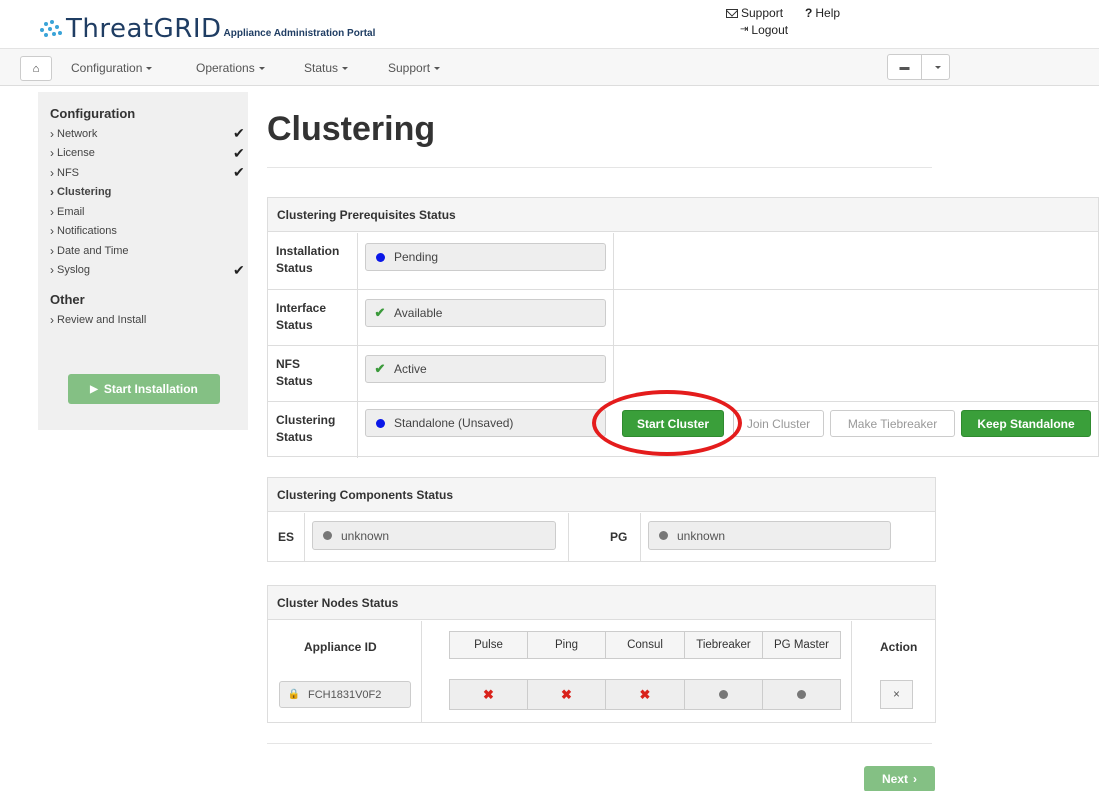  Describe the element at coordinates (778, 423) in the screenshot. I see `join-cluster-button: Join Cluster` at that location.